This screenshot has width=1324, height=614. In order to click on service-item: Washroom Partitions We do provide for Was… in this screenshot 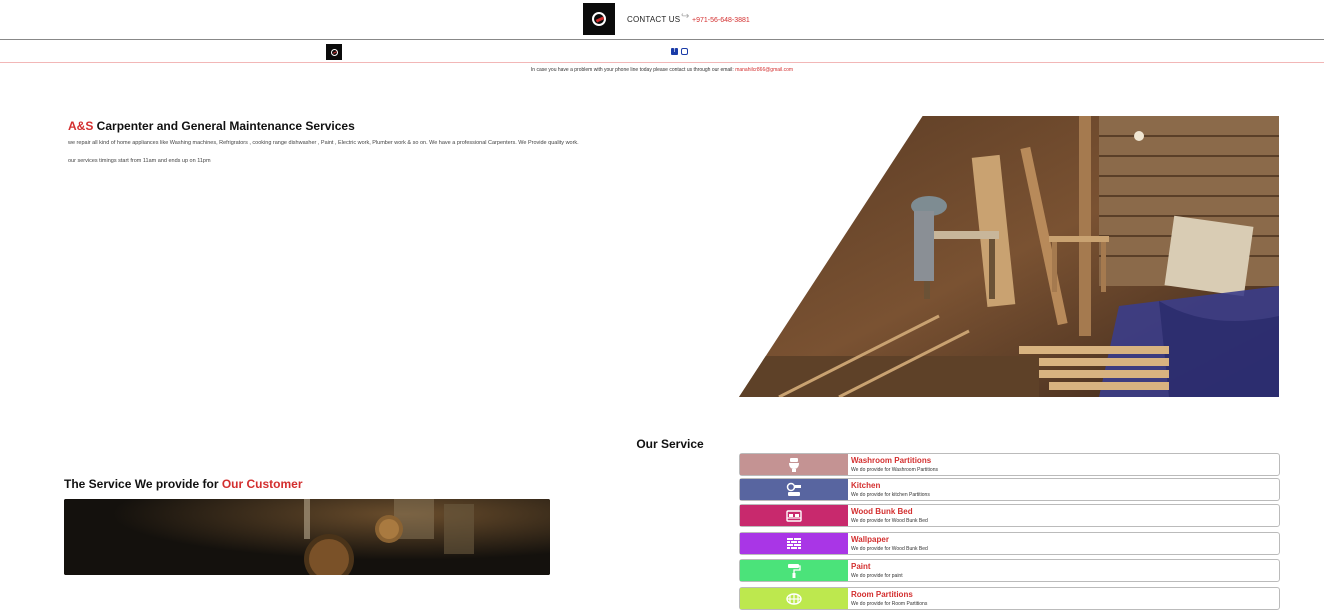, I will do `click(1009, 464)`.